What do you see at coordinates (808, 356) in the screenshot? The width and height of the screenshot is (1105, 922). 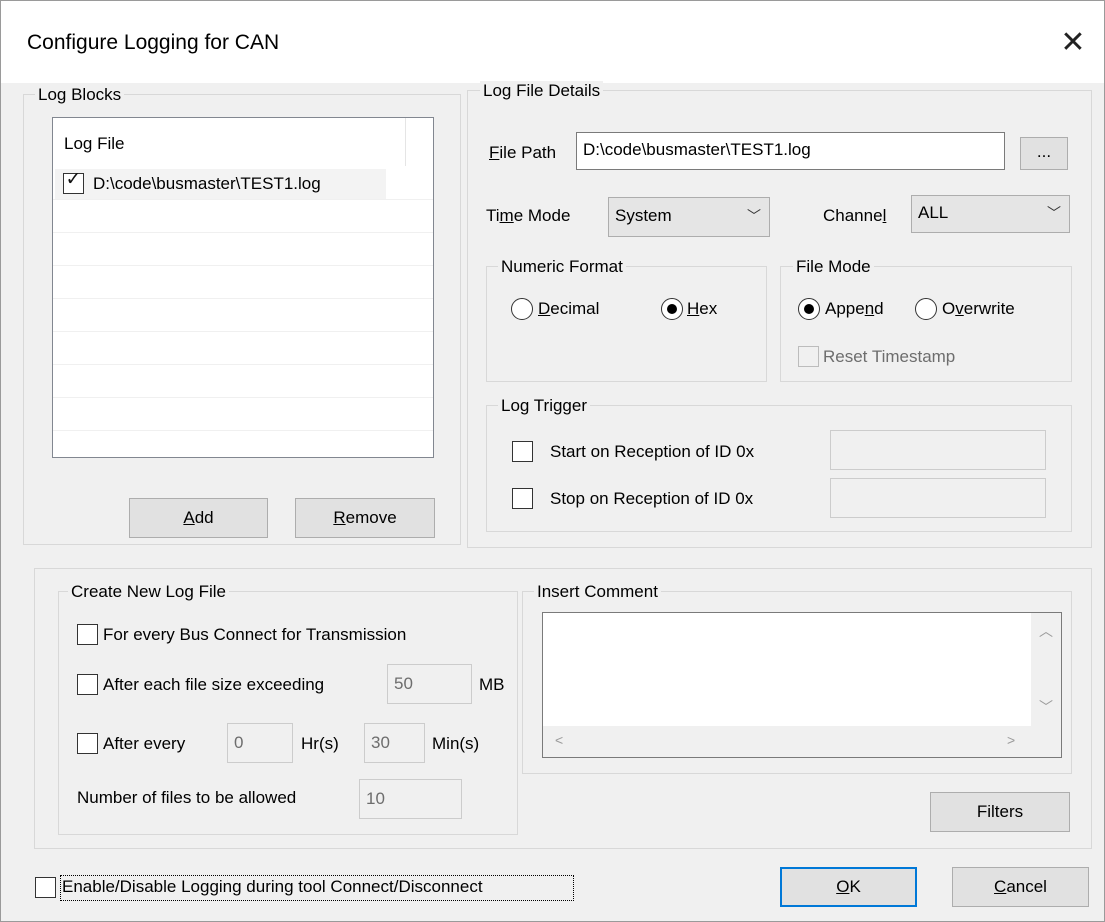 I see `reset-timestamp-checkbox` at bounding box center [808, 356].